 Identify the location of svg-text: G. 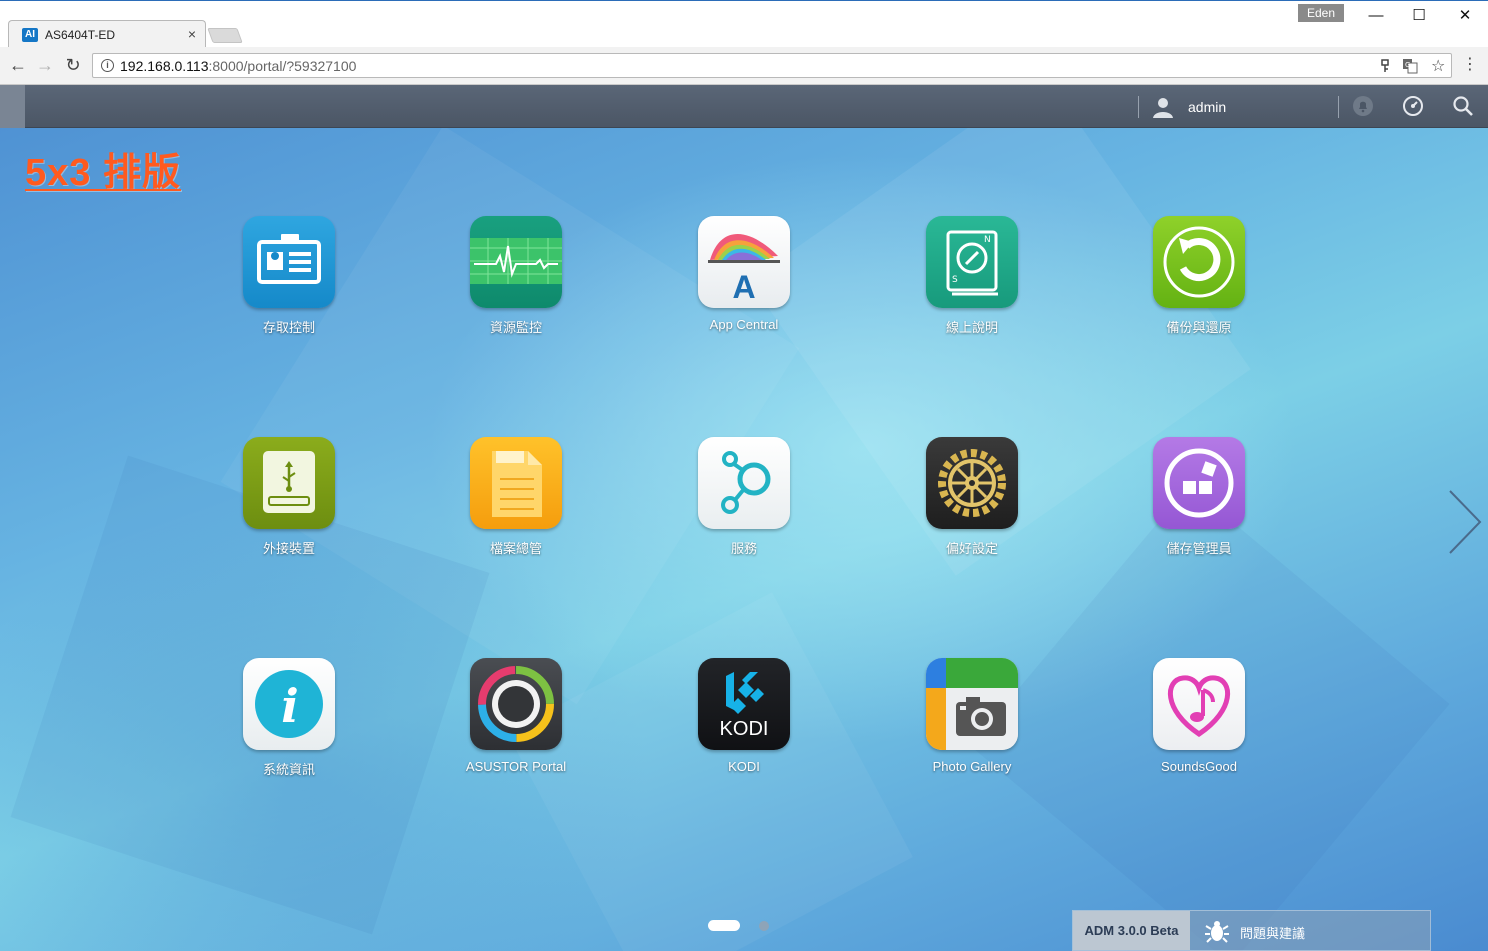
(1407, 65).